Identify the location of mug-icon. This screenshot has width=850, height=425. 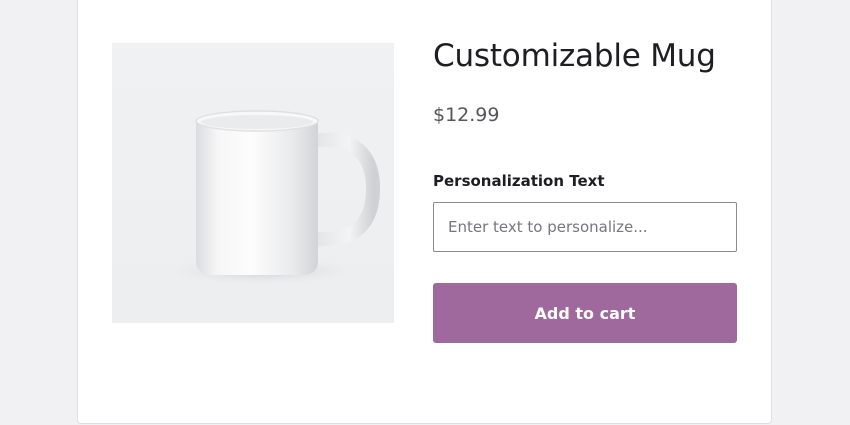
(271, 197).